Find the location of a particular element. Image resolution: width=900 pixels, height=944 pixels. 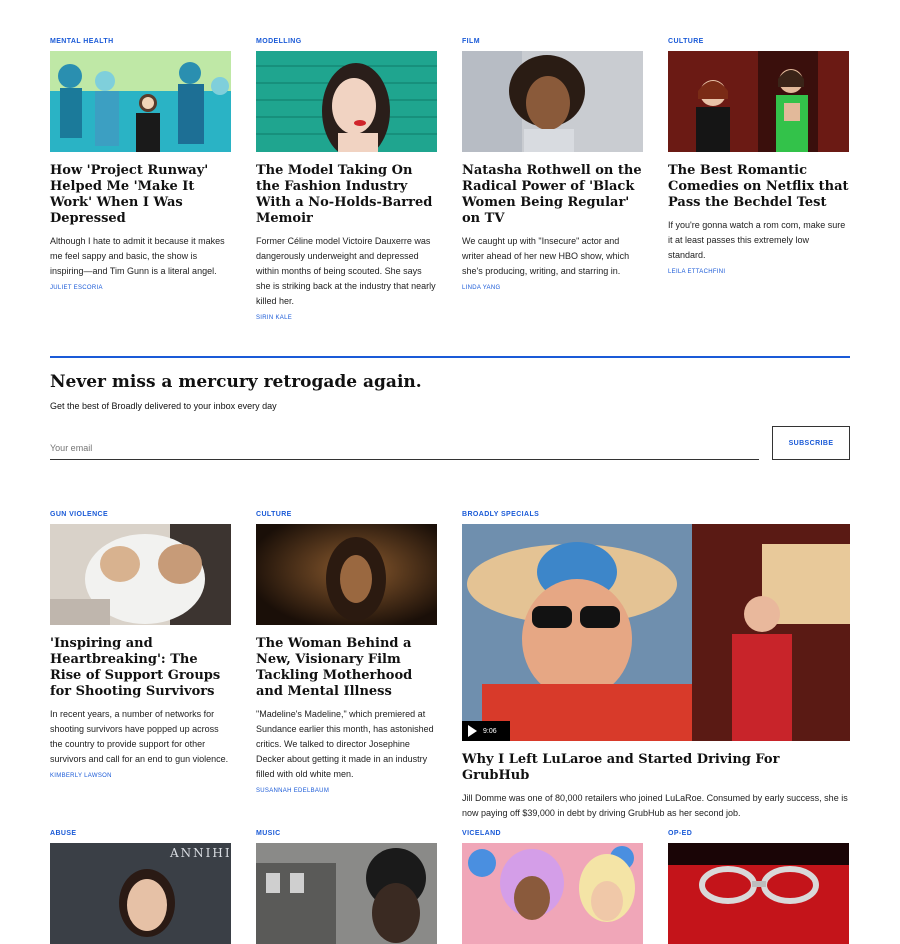

author-byline: LINDA YANG is located at coordinates (552, 288).